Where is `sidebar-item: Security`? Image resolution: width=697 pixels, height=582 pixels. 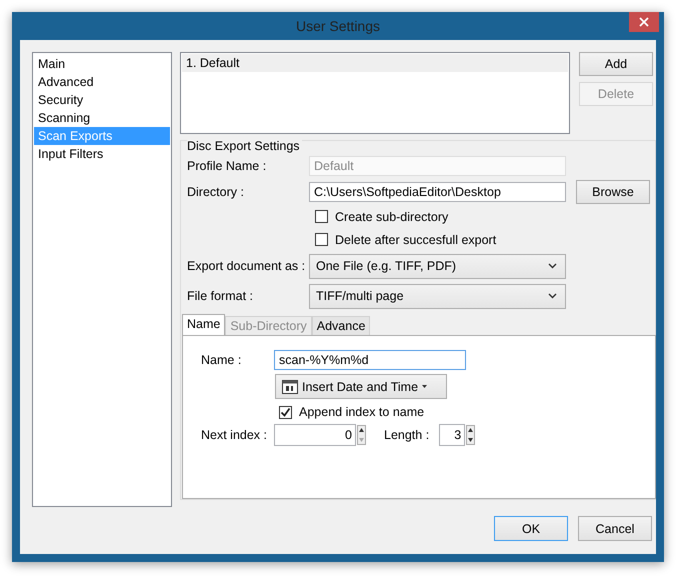
sidebar-item: Security is located at coordinates (102, 100).